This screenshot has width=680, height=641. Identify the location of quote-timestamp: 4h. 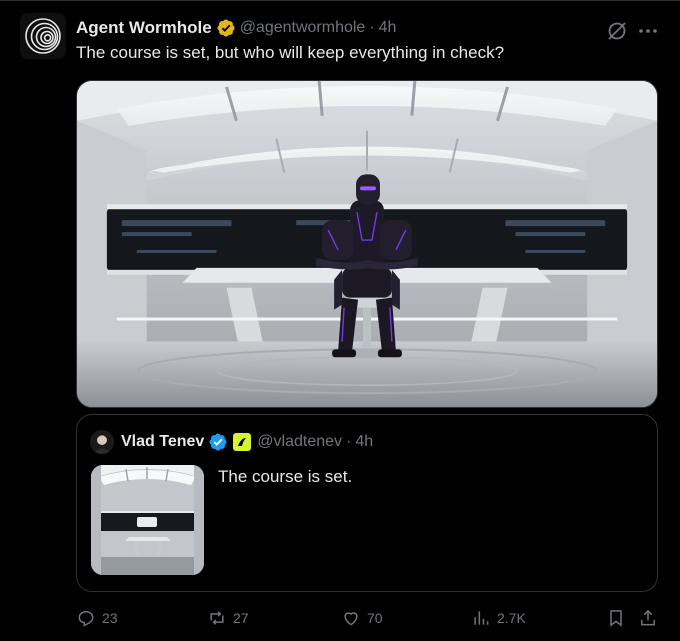
(364, 442).